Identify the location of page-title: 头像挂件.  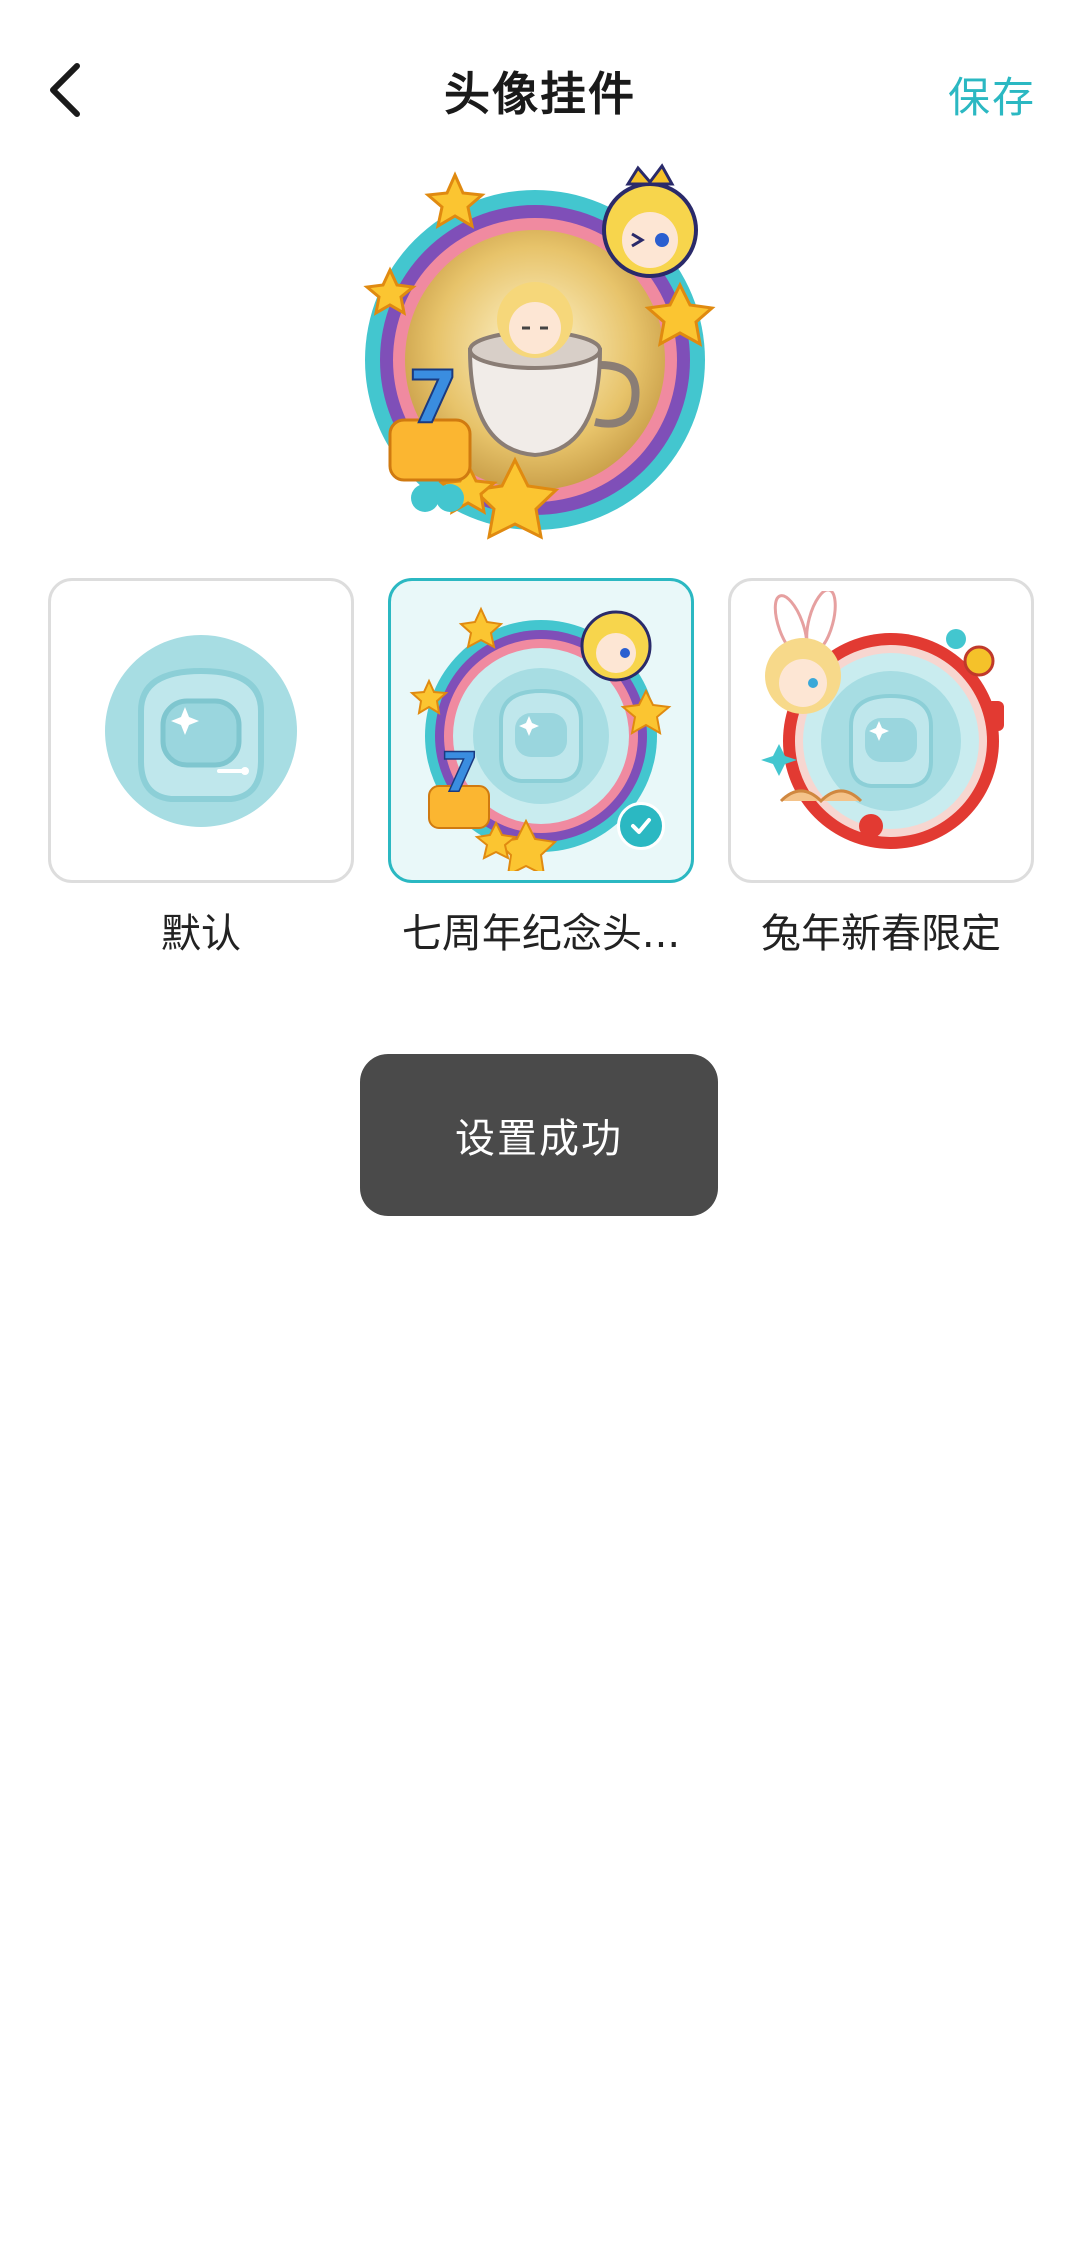
(540, 94).